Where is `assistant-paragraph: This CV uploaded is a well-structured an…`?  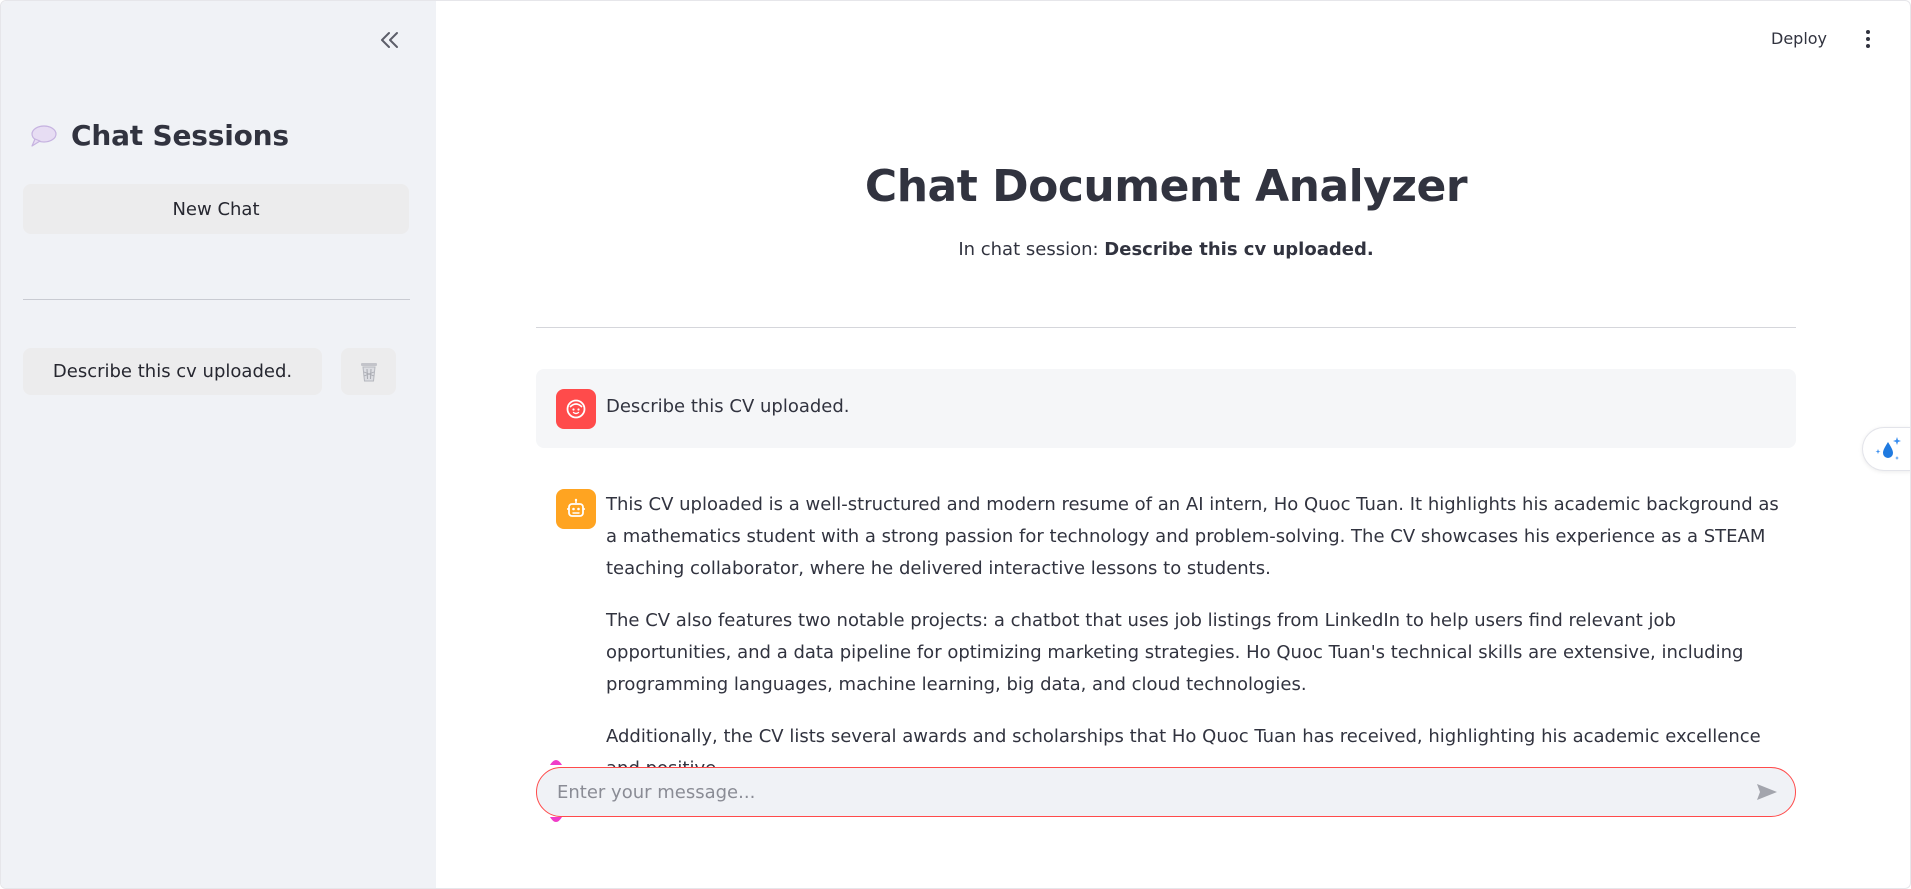
assistant-paragraph: This CV uploaded is a well-structured an… is located at coordinates (1192, 536).